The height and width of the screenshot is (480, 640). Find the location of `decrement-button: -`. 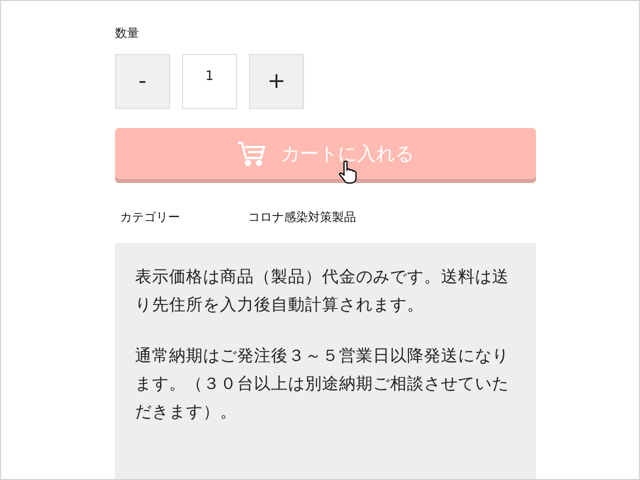

decrement-button: - is located at coordinates (142, 81).